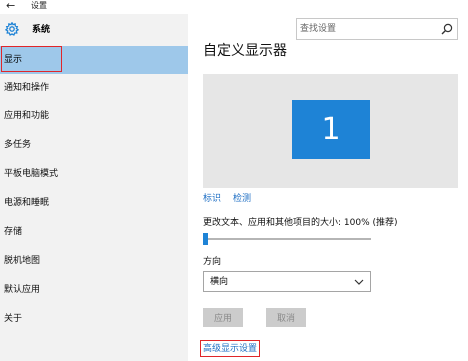 This screenshot has height=361, width=468. What do you see at coordinates (359, 282) in the screenshot?
I see `chevron-down-icon` at bounding box center [359, 282].